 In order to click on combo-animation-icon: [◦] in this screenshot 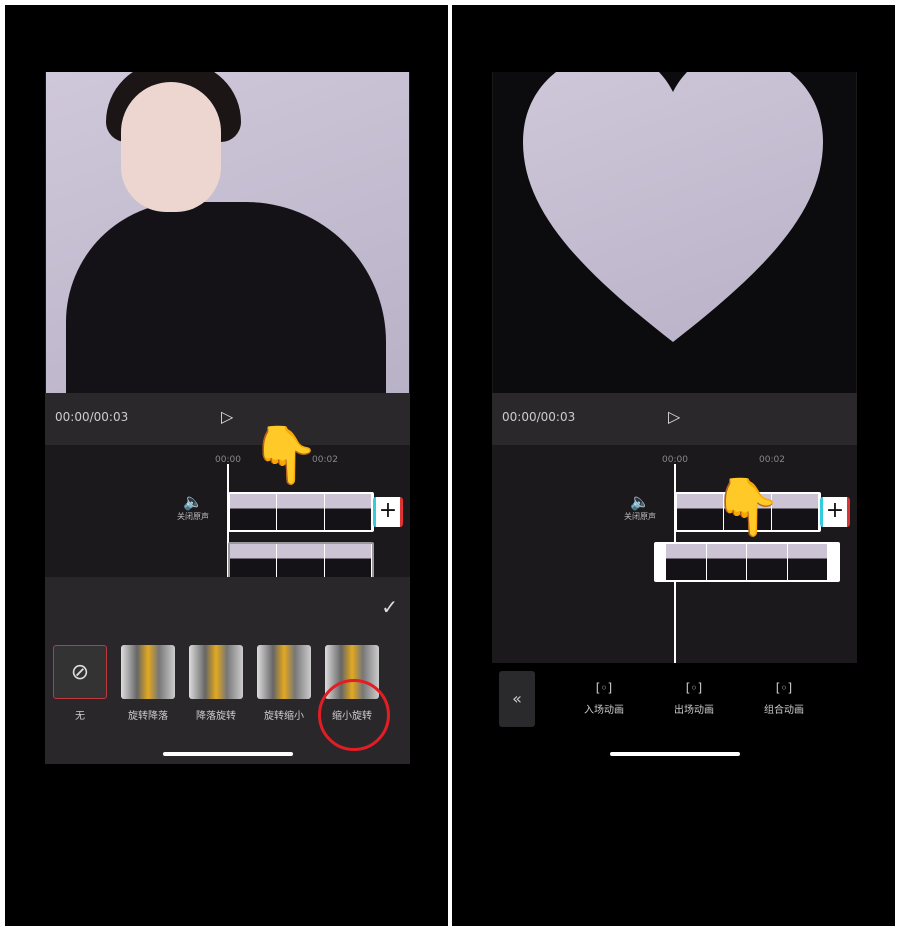, I will do `click(784, 688)`.